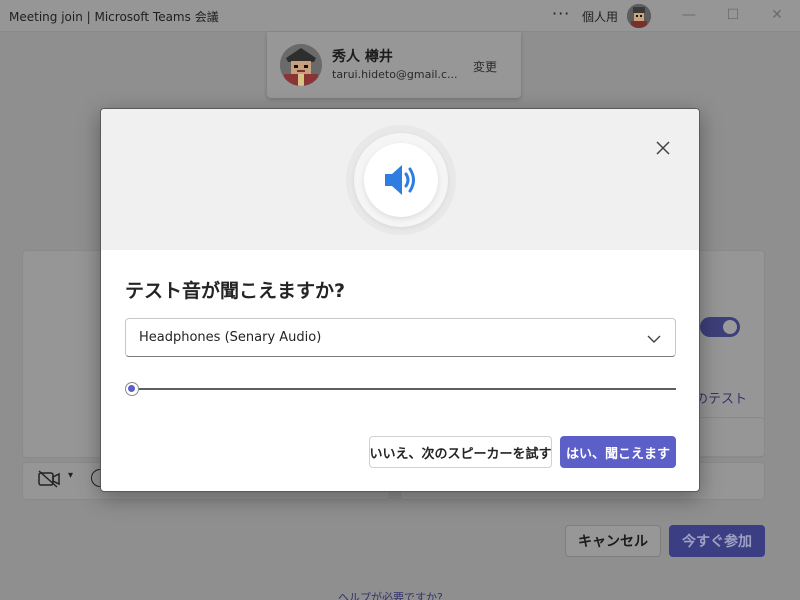 The height and width of the screenshot is (600, 800). I want to click on camera-off-icon, so click(49, 481).